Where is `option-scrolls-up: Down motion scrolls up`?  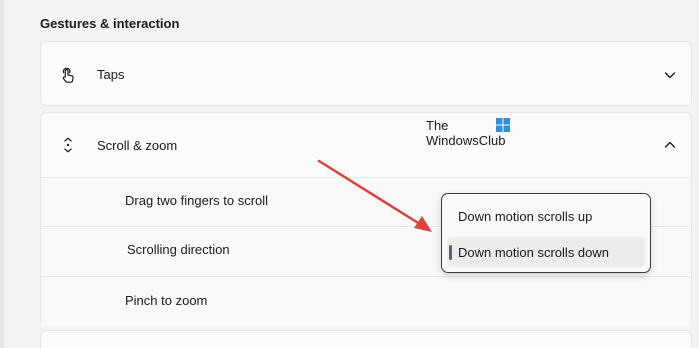
option-scrolls-up: Down motion scrolls up is located at coordinates (546, 216).